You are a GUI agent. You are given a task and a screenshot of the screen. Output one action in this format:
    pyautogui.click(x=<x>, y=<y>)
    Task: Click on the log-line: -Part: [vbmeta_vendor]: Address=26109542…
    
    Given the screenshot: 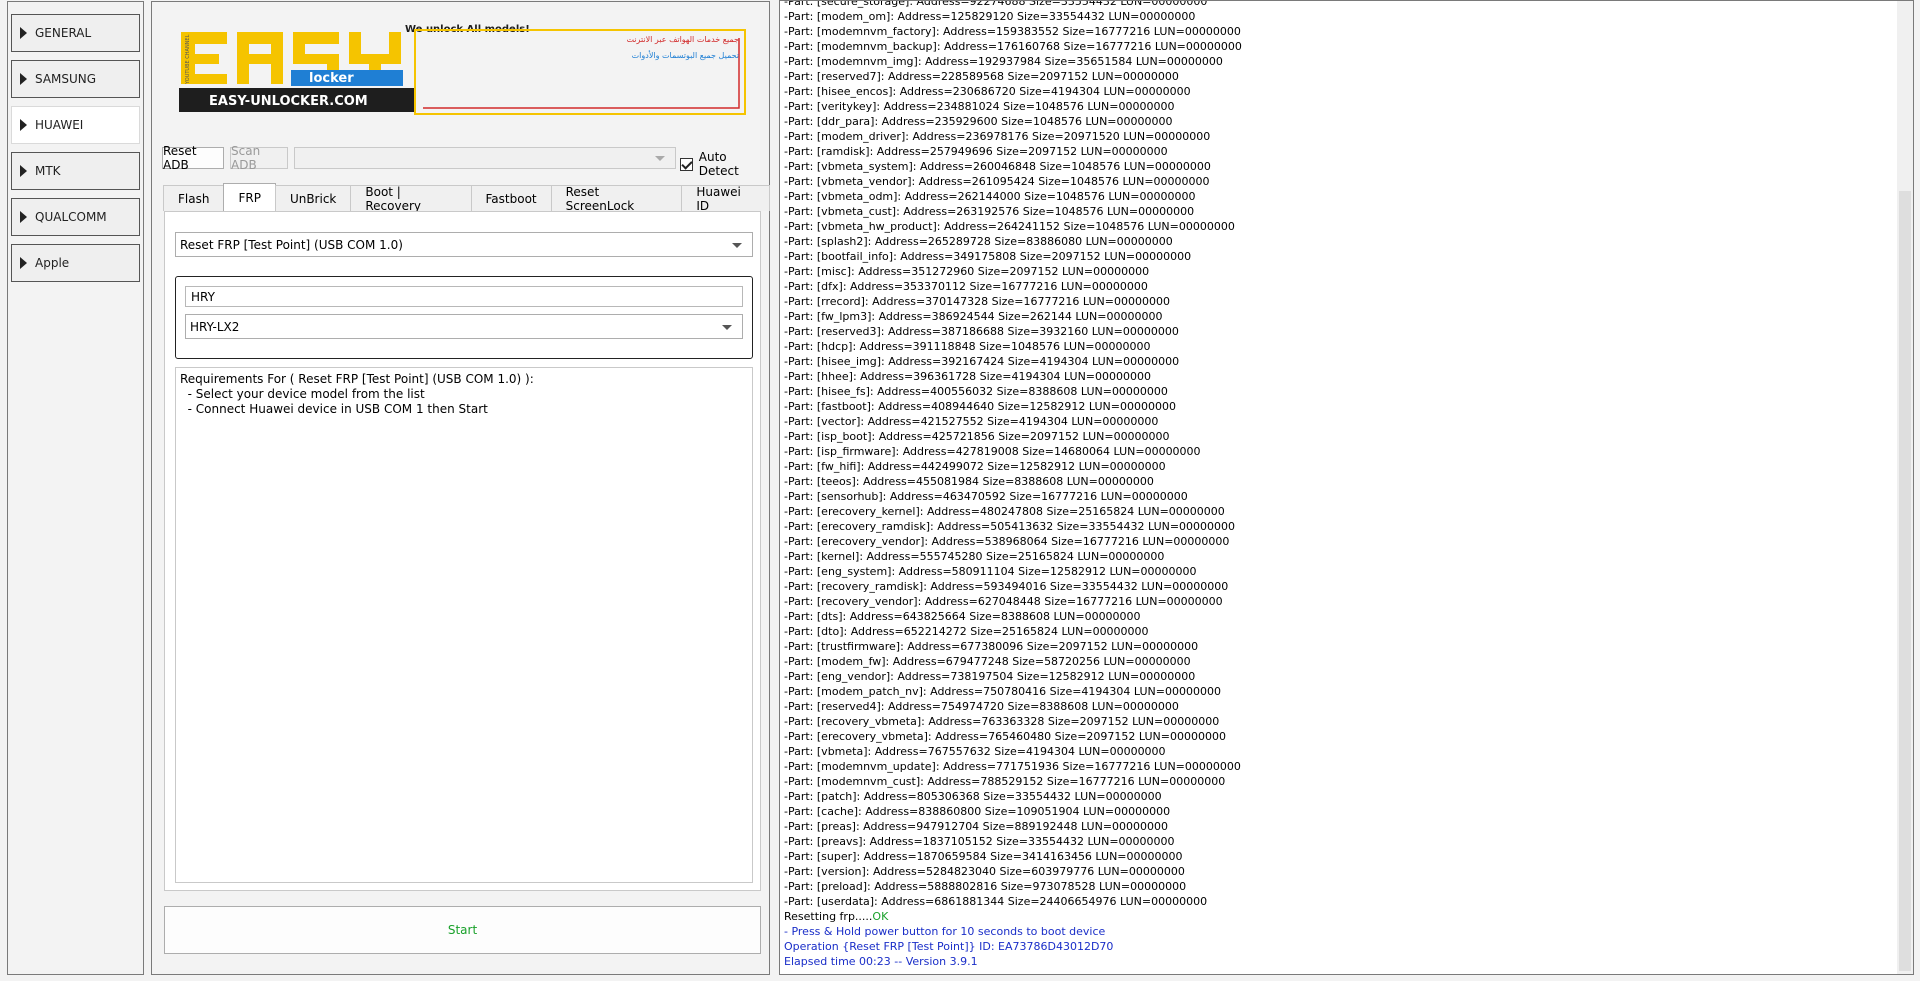 What is the action you would take?
    pyautogui.click(x=997, y=181)
    